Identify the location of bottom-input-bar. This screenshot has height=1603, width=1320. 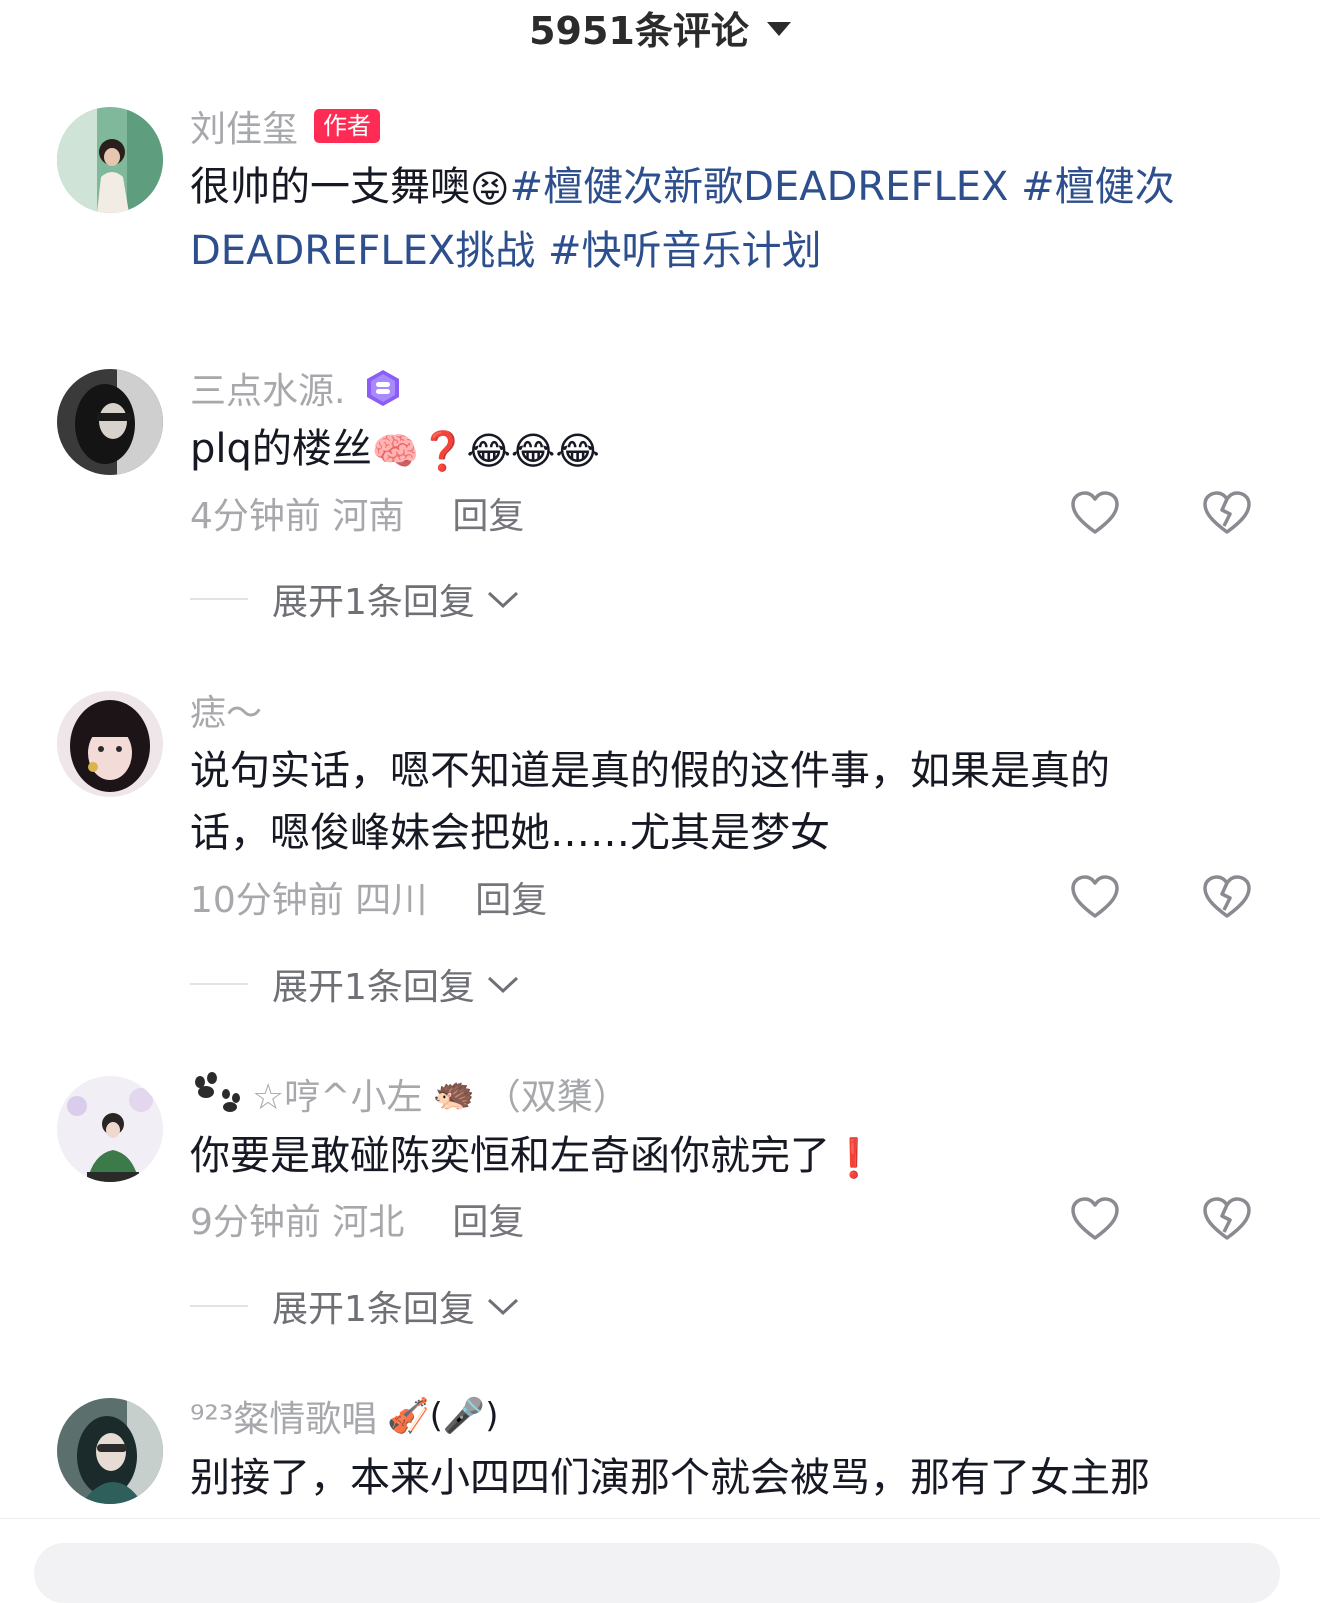
(660, 1560).